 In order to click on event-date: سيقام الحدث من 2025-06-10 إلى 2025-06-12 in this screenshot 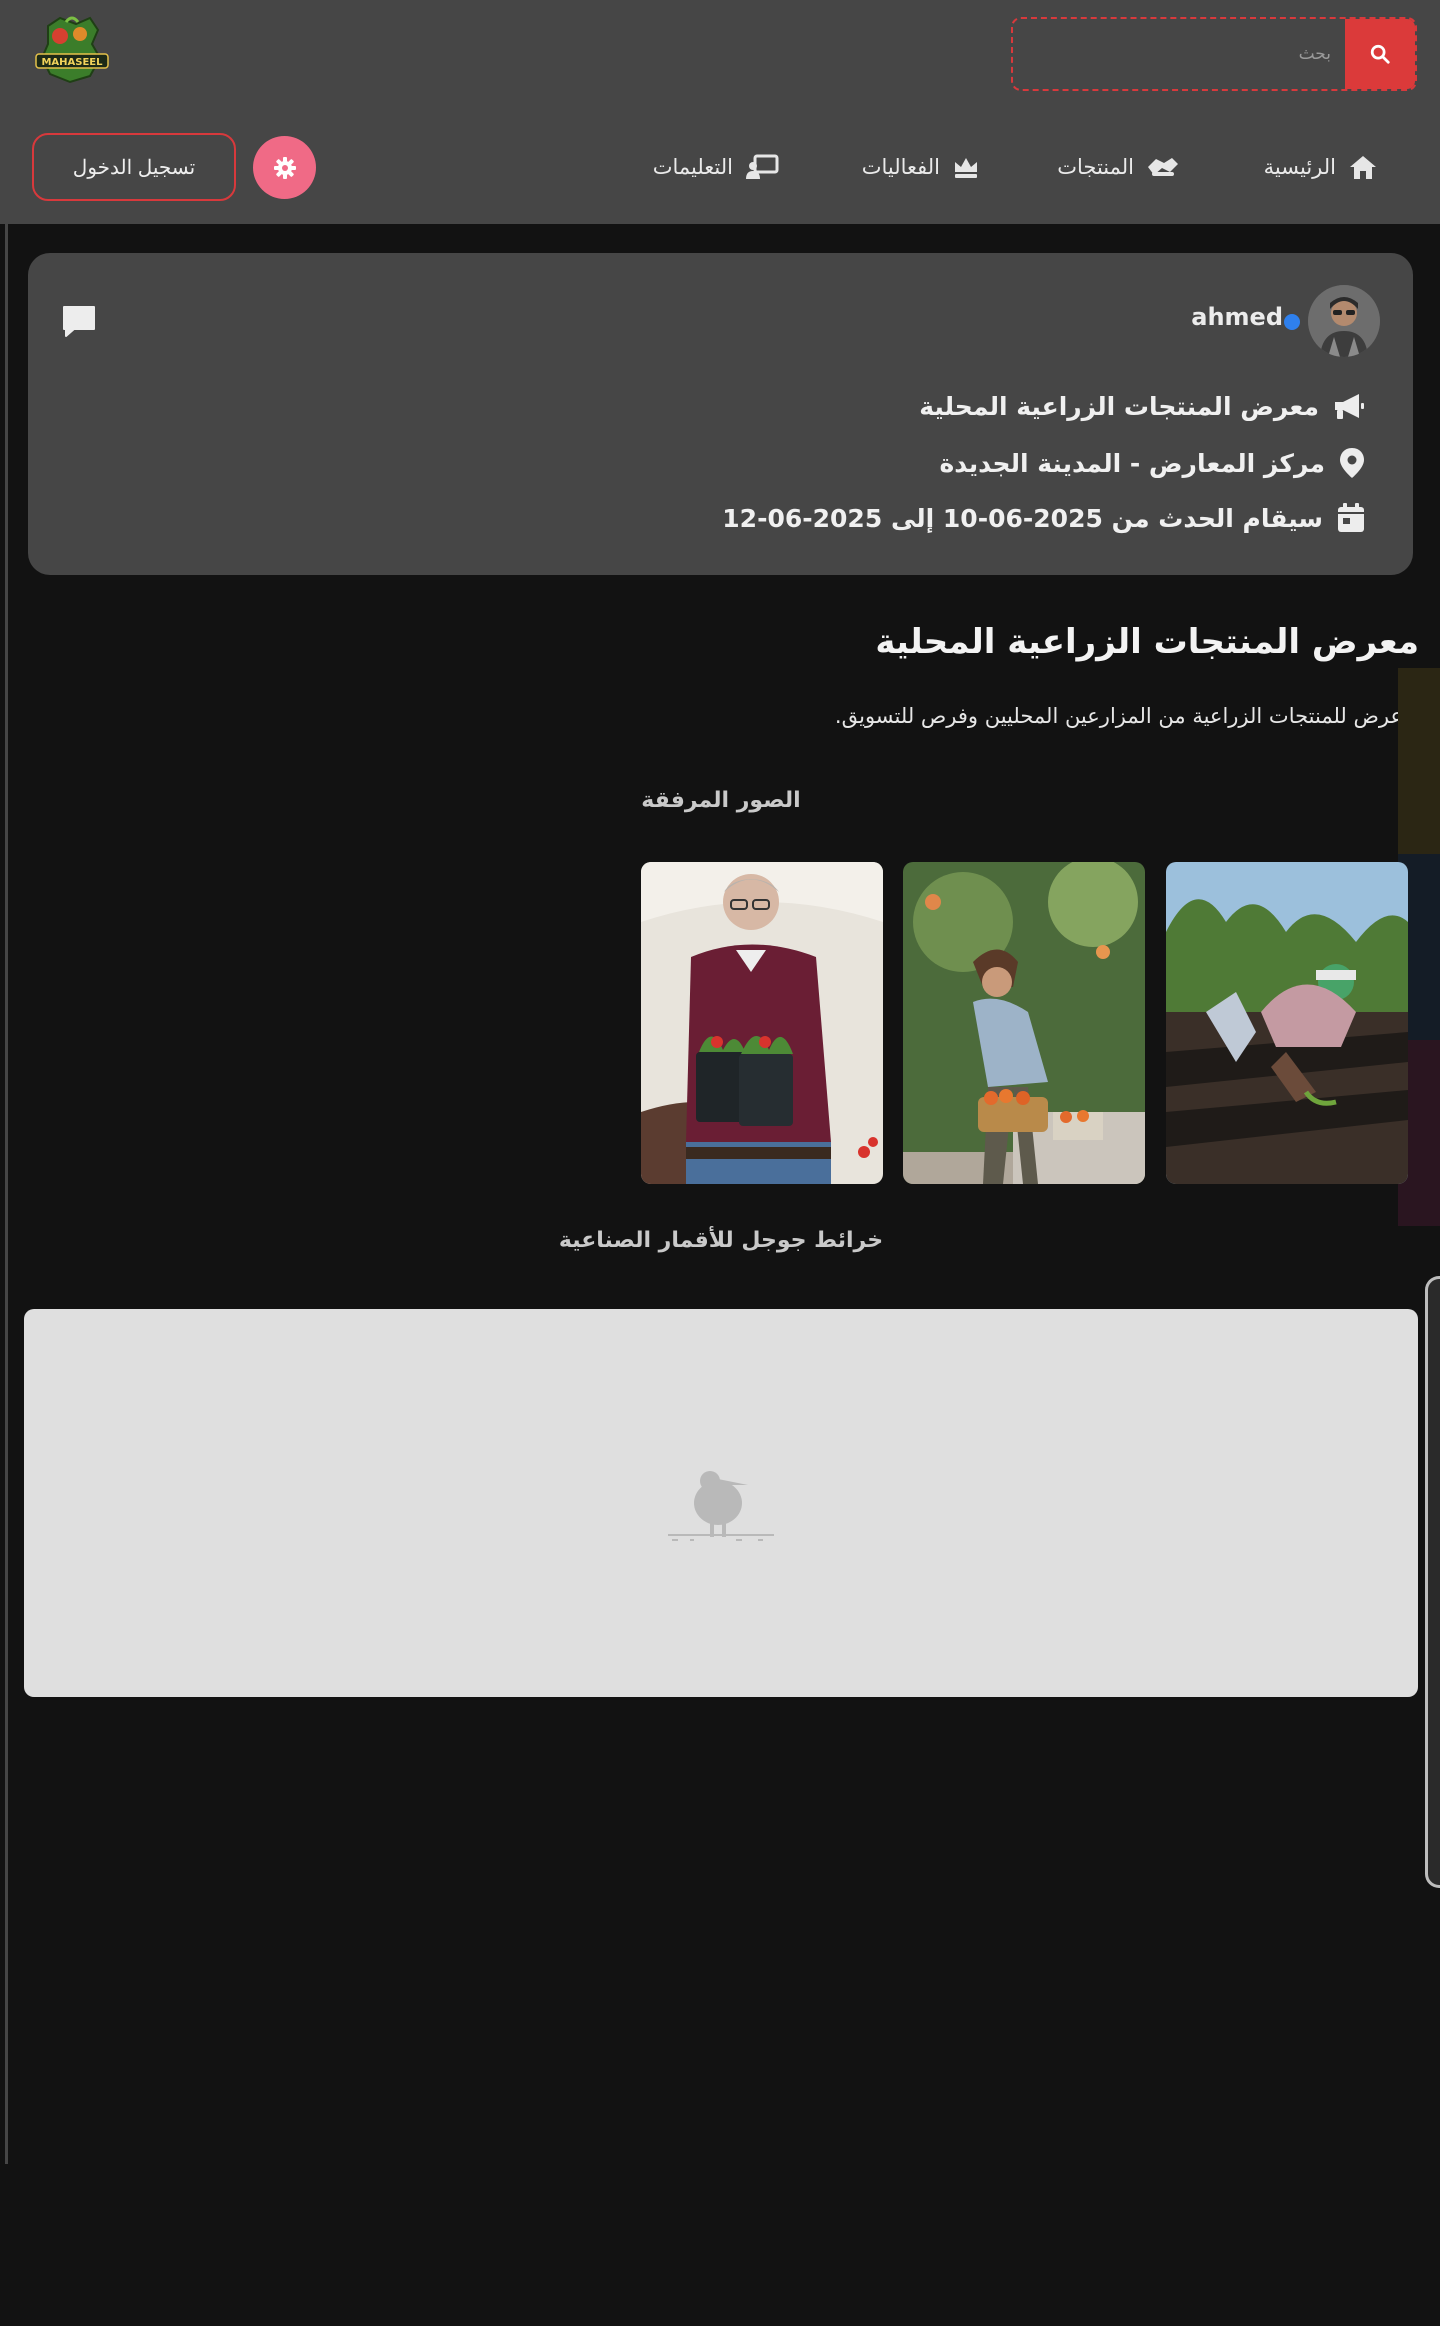, I will do `click(1022, 518)`.